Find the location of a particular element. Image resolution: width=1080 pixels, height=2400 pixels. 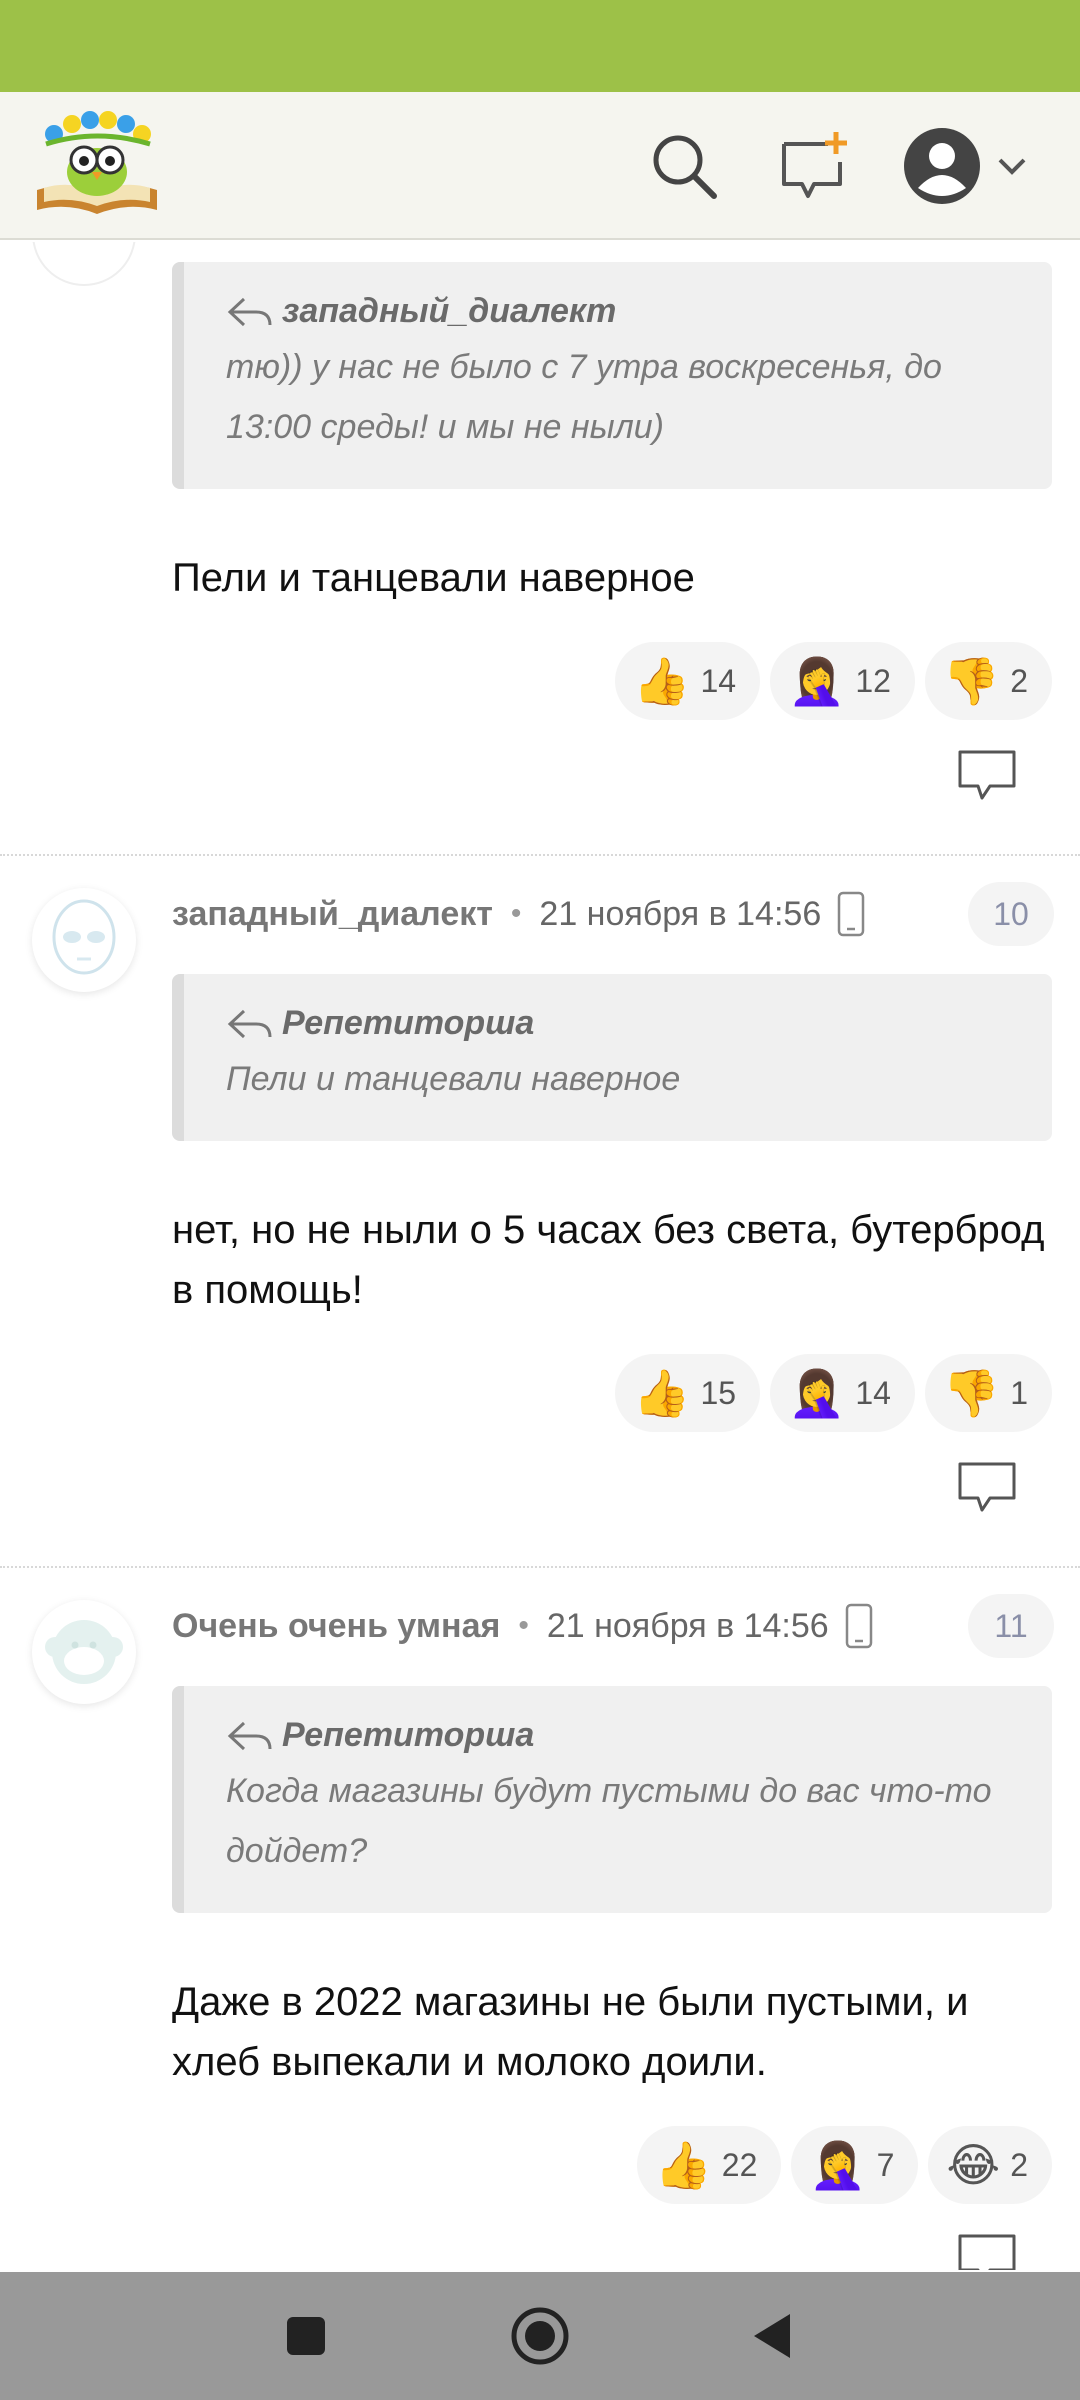

back-button is located at coordinates (772, 2336).